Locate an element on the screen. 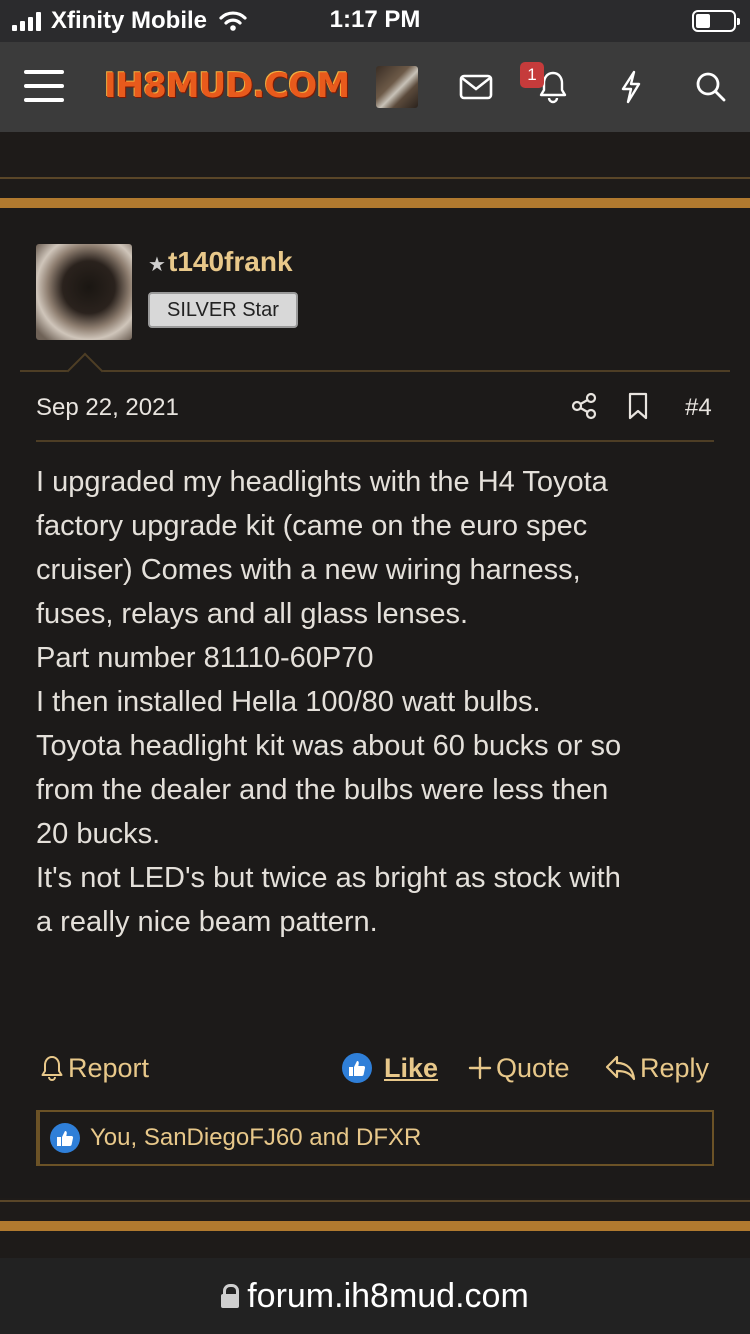 The width and height of the screenshot is (750, 1334). user-rank-badge: SILVER Star is located at coordinates (223, 310).